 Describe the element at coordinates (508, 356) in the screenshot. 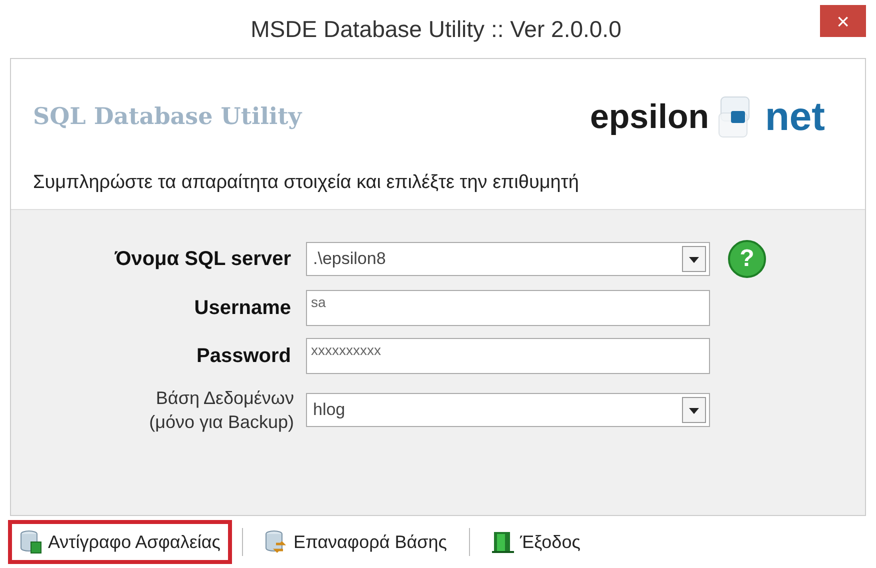

I see `text-field: xxxxxxxxxx` at that location.